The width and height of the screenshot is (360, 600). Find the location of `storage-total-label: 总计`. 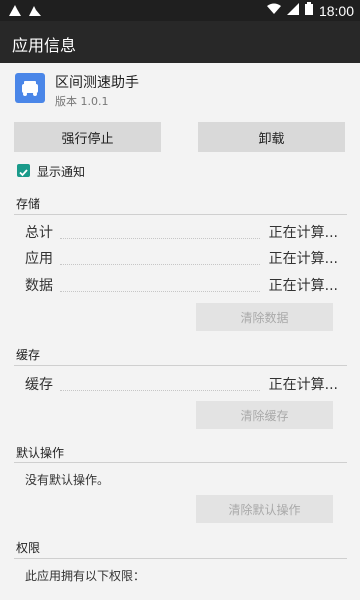

storage-total-label: 总计 is located at coordinates (39, 233).